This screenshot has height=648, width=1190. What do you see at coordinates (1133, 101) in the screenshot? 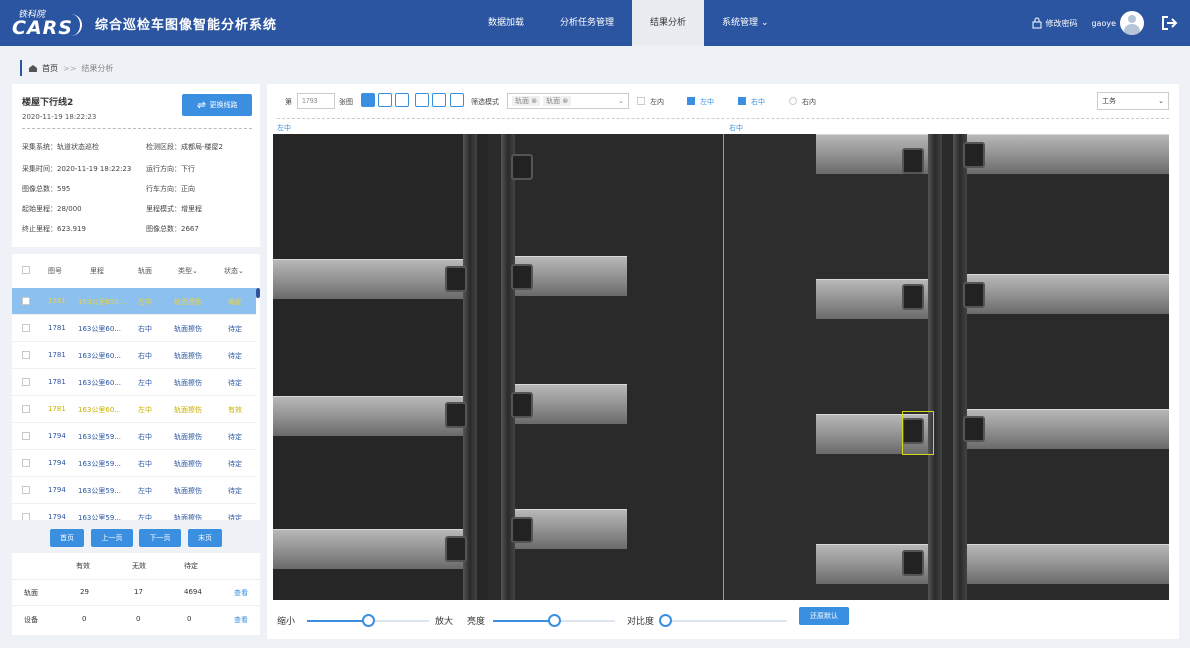
I see `dept-select: 工务 ⌄` at bounding box center [1133, 101].